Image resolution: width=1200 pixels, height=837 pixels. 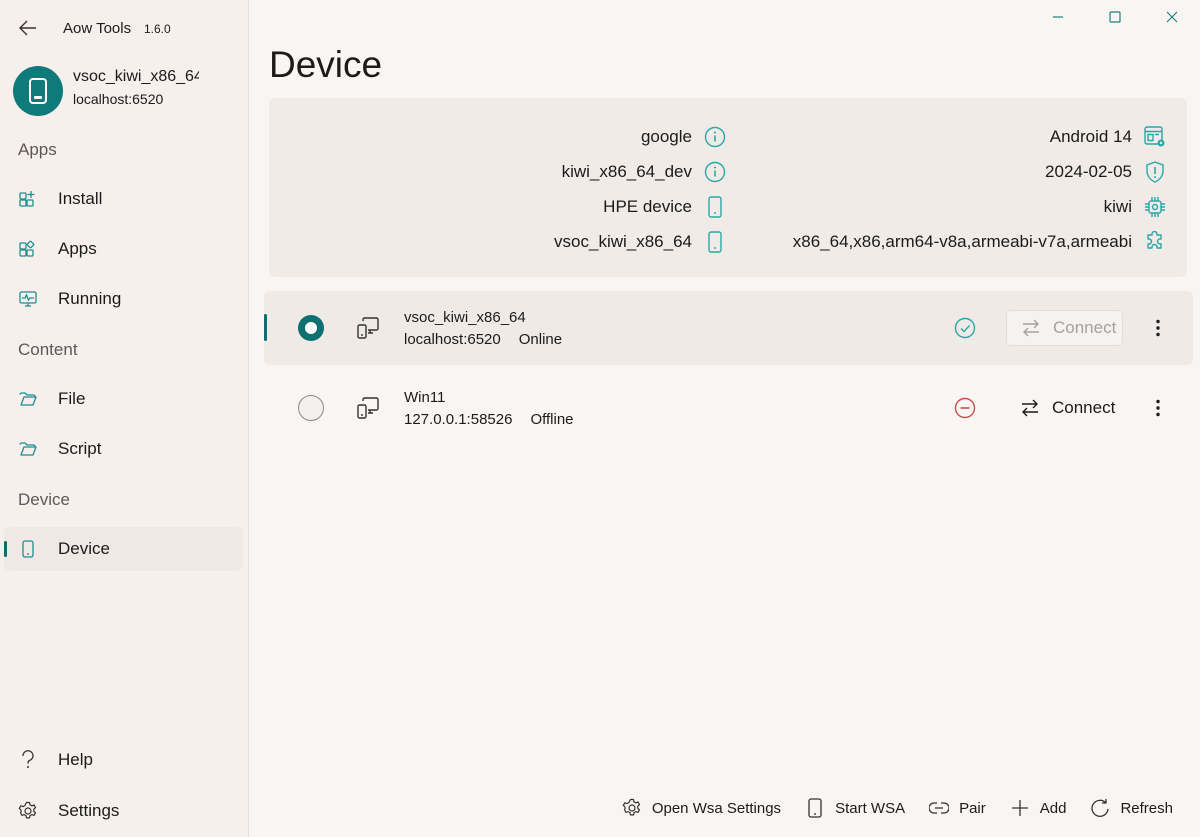 I want to click on monitor-pulse-icon, so click(x=28, y=299).